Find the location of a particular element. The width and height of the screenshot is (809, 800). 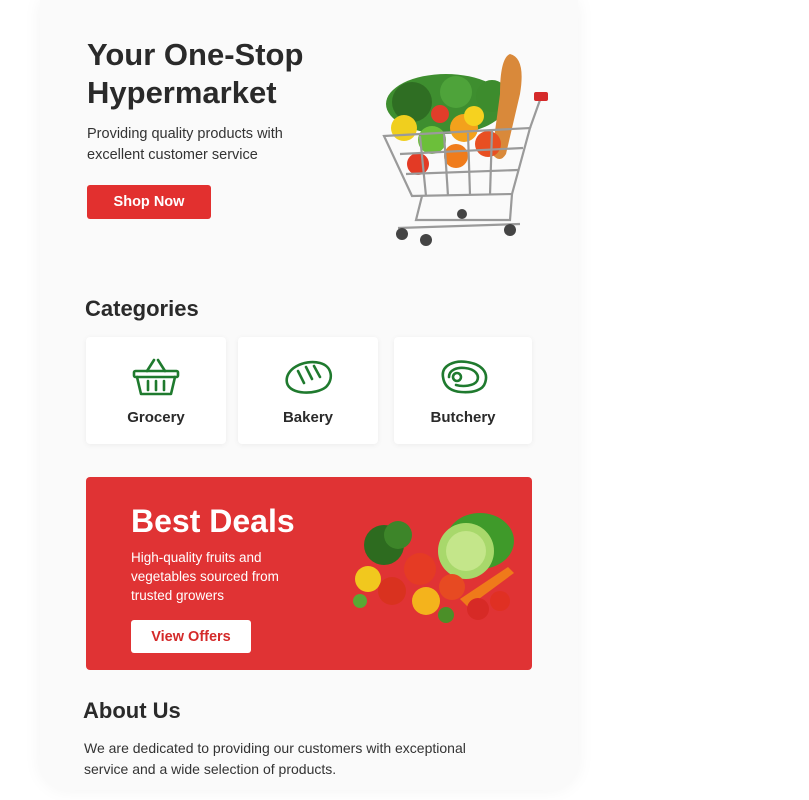

category-card-butchery: Butchery is located at coordinates (463, 390).